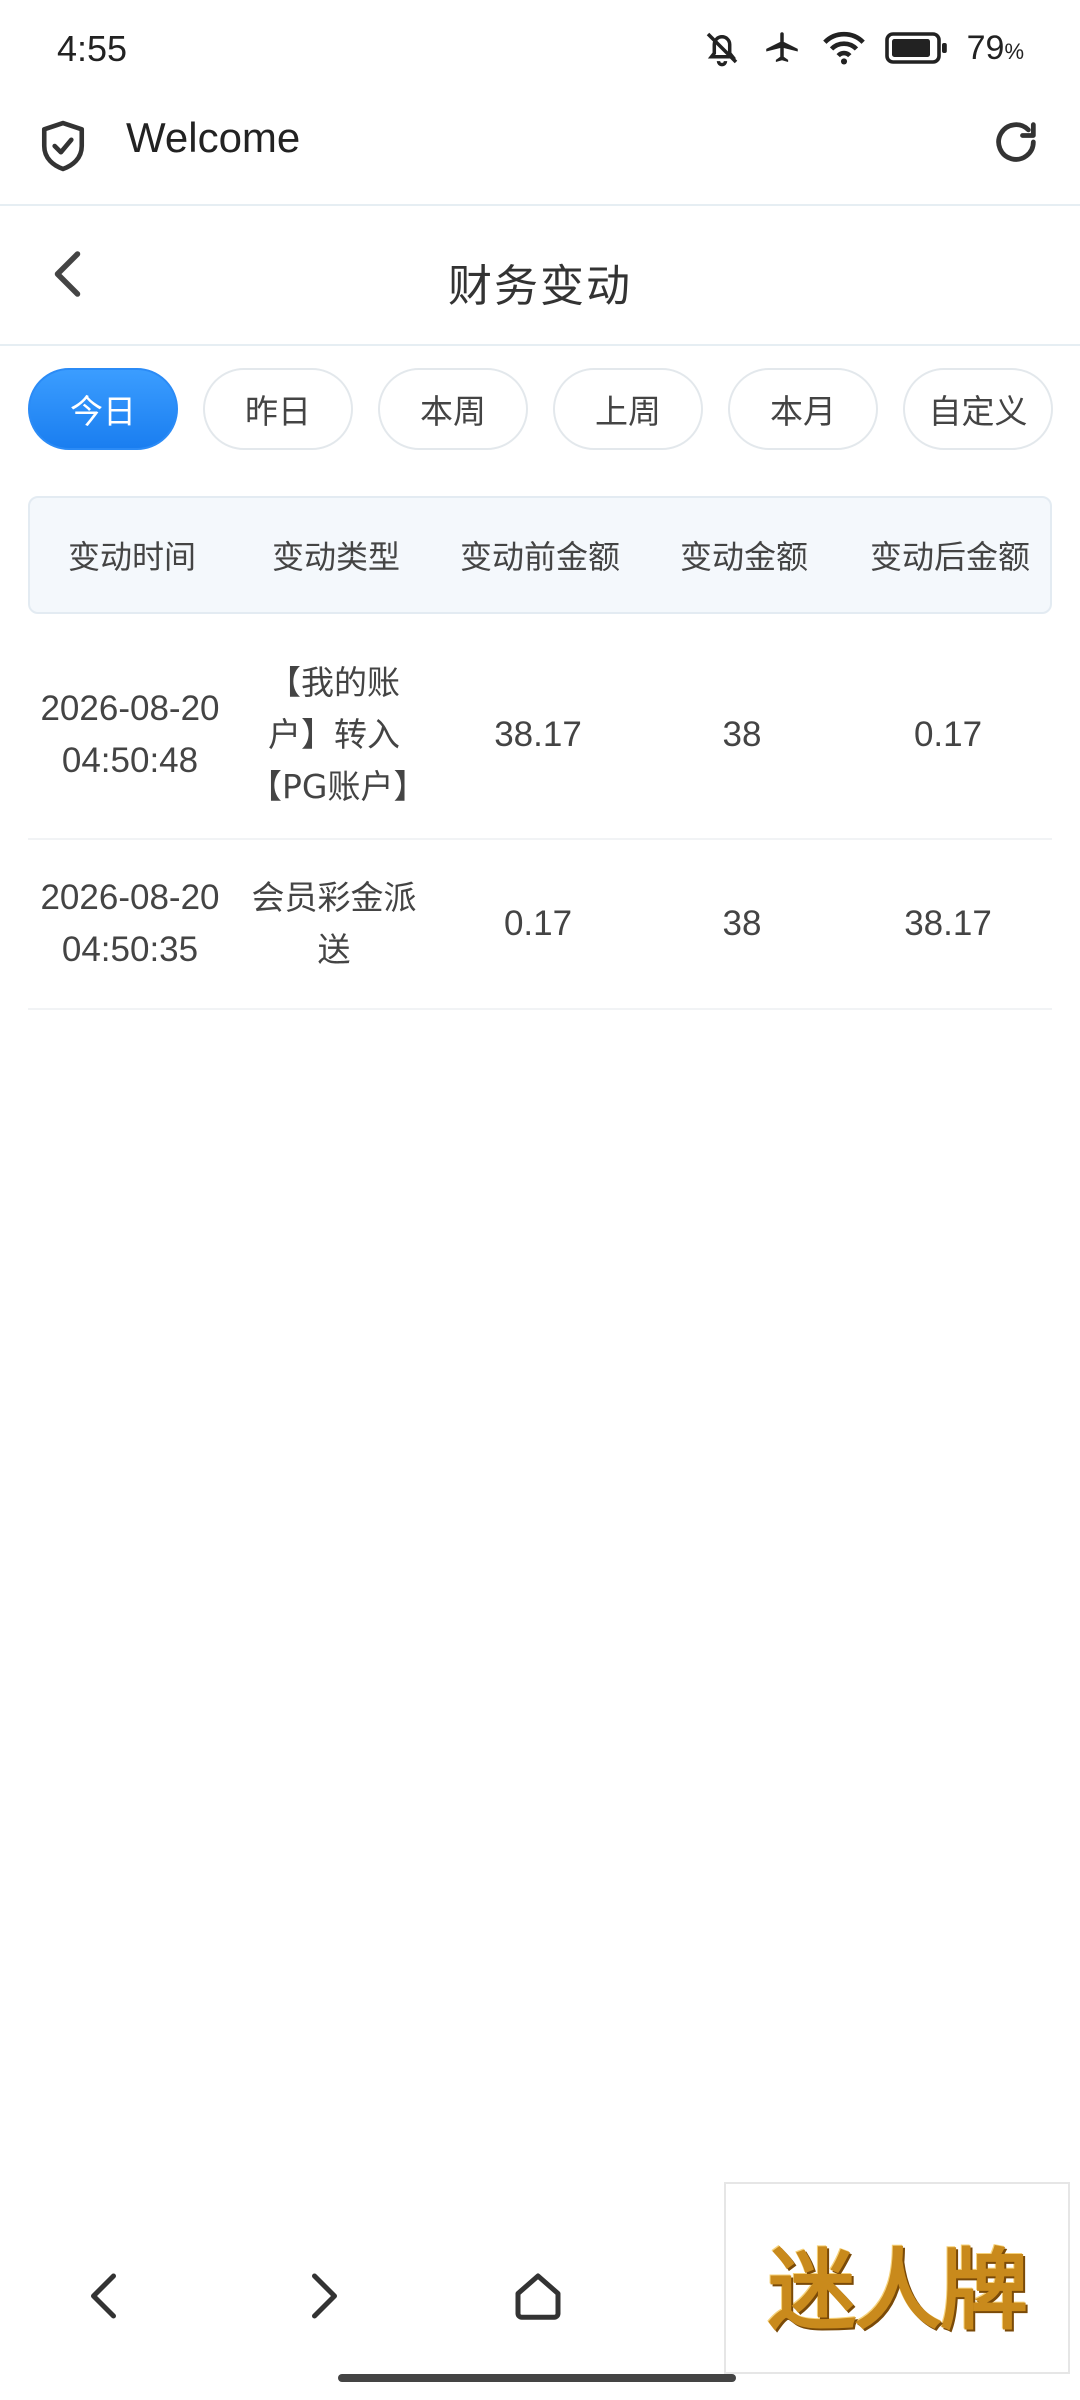 The image size is (1080, 2400). What do you see at coordinates (948, 734) in the screenshot?
I see `cell-after: 0.17` at bounding box center [948, 734].